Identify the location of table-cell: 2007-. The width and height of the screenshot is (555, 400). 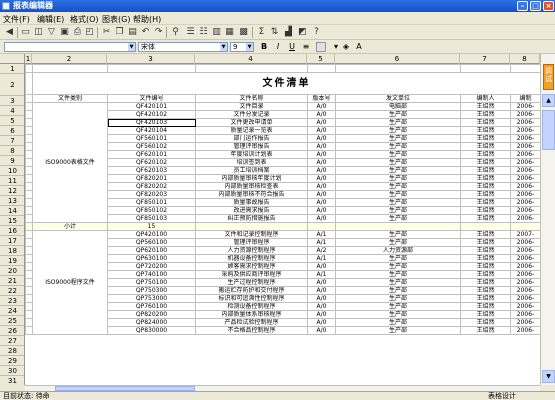
(525, 234).